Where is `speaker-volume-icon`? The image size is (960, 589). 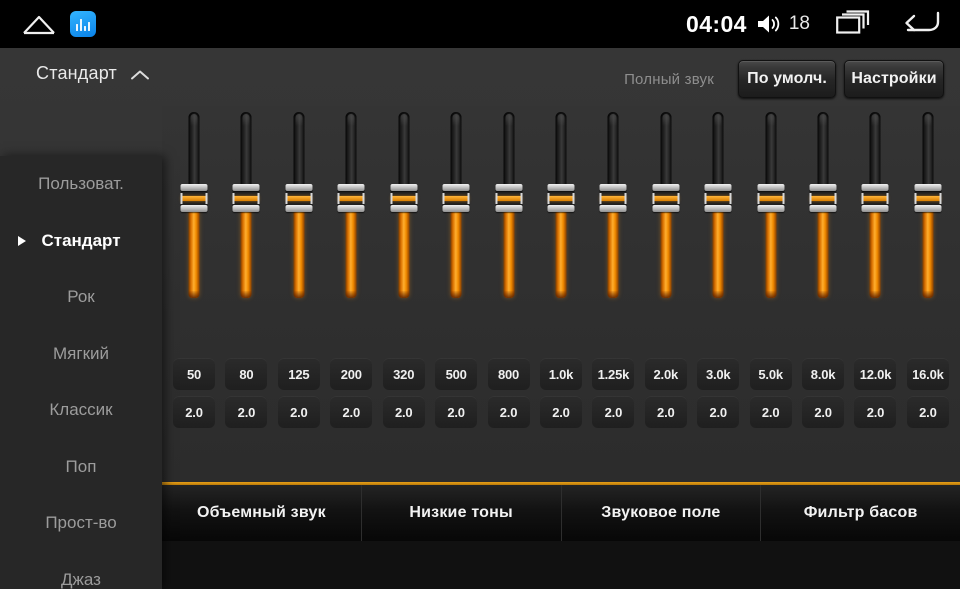
speaker-volume-icon is located at coordinates (769, 24).